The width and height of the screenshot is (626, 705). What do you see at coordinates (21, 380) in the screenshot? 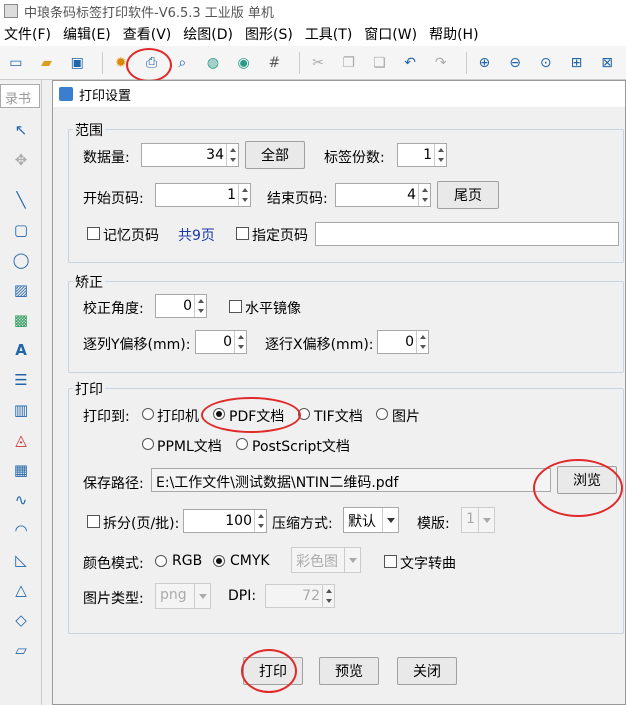
I see `rich-text-tool-icon: ☰` at bounding box center [21, 380].